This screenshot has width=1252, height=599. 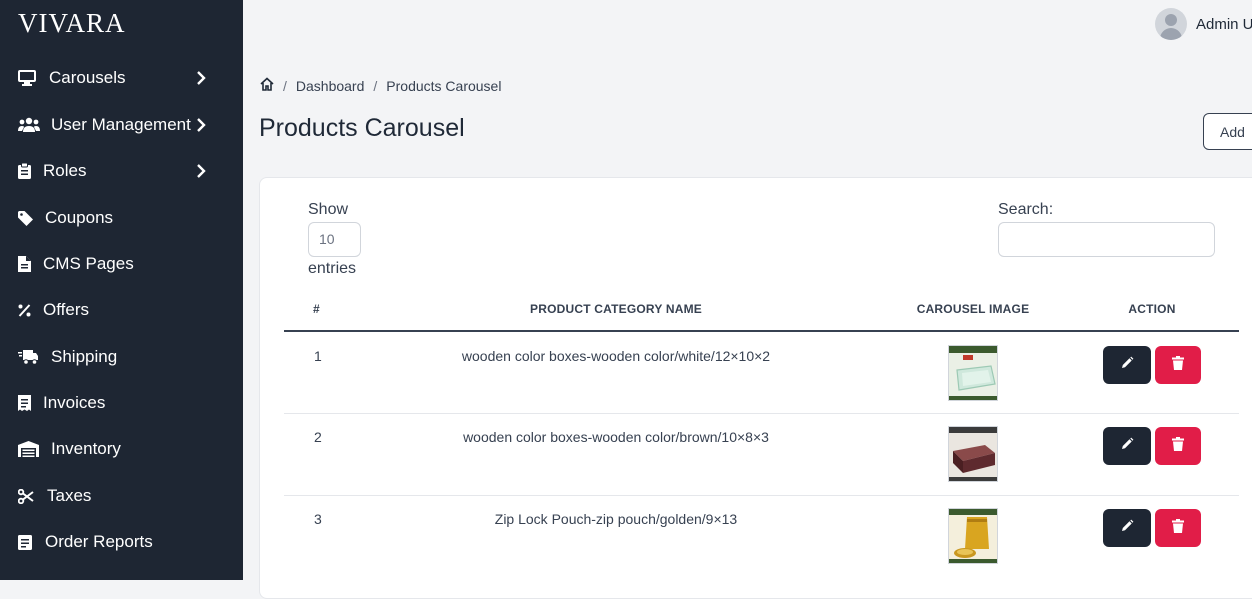 What do you see at coordinates (316, 309) in the screenshot?
I see `column-header-index: #` at bounding box center [316, 309].